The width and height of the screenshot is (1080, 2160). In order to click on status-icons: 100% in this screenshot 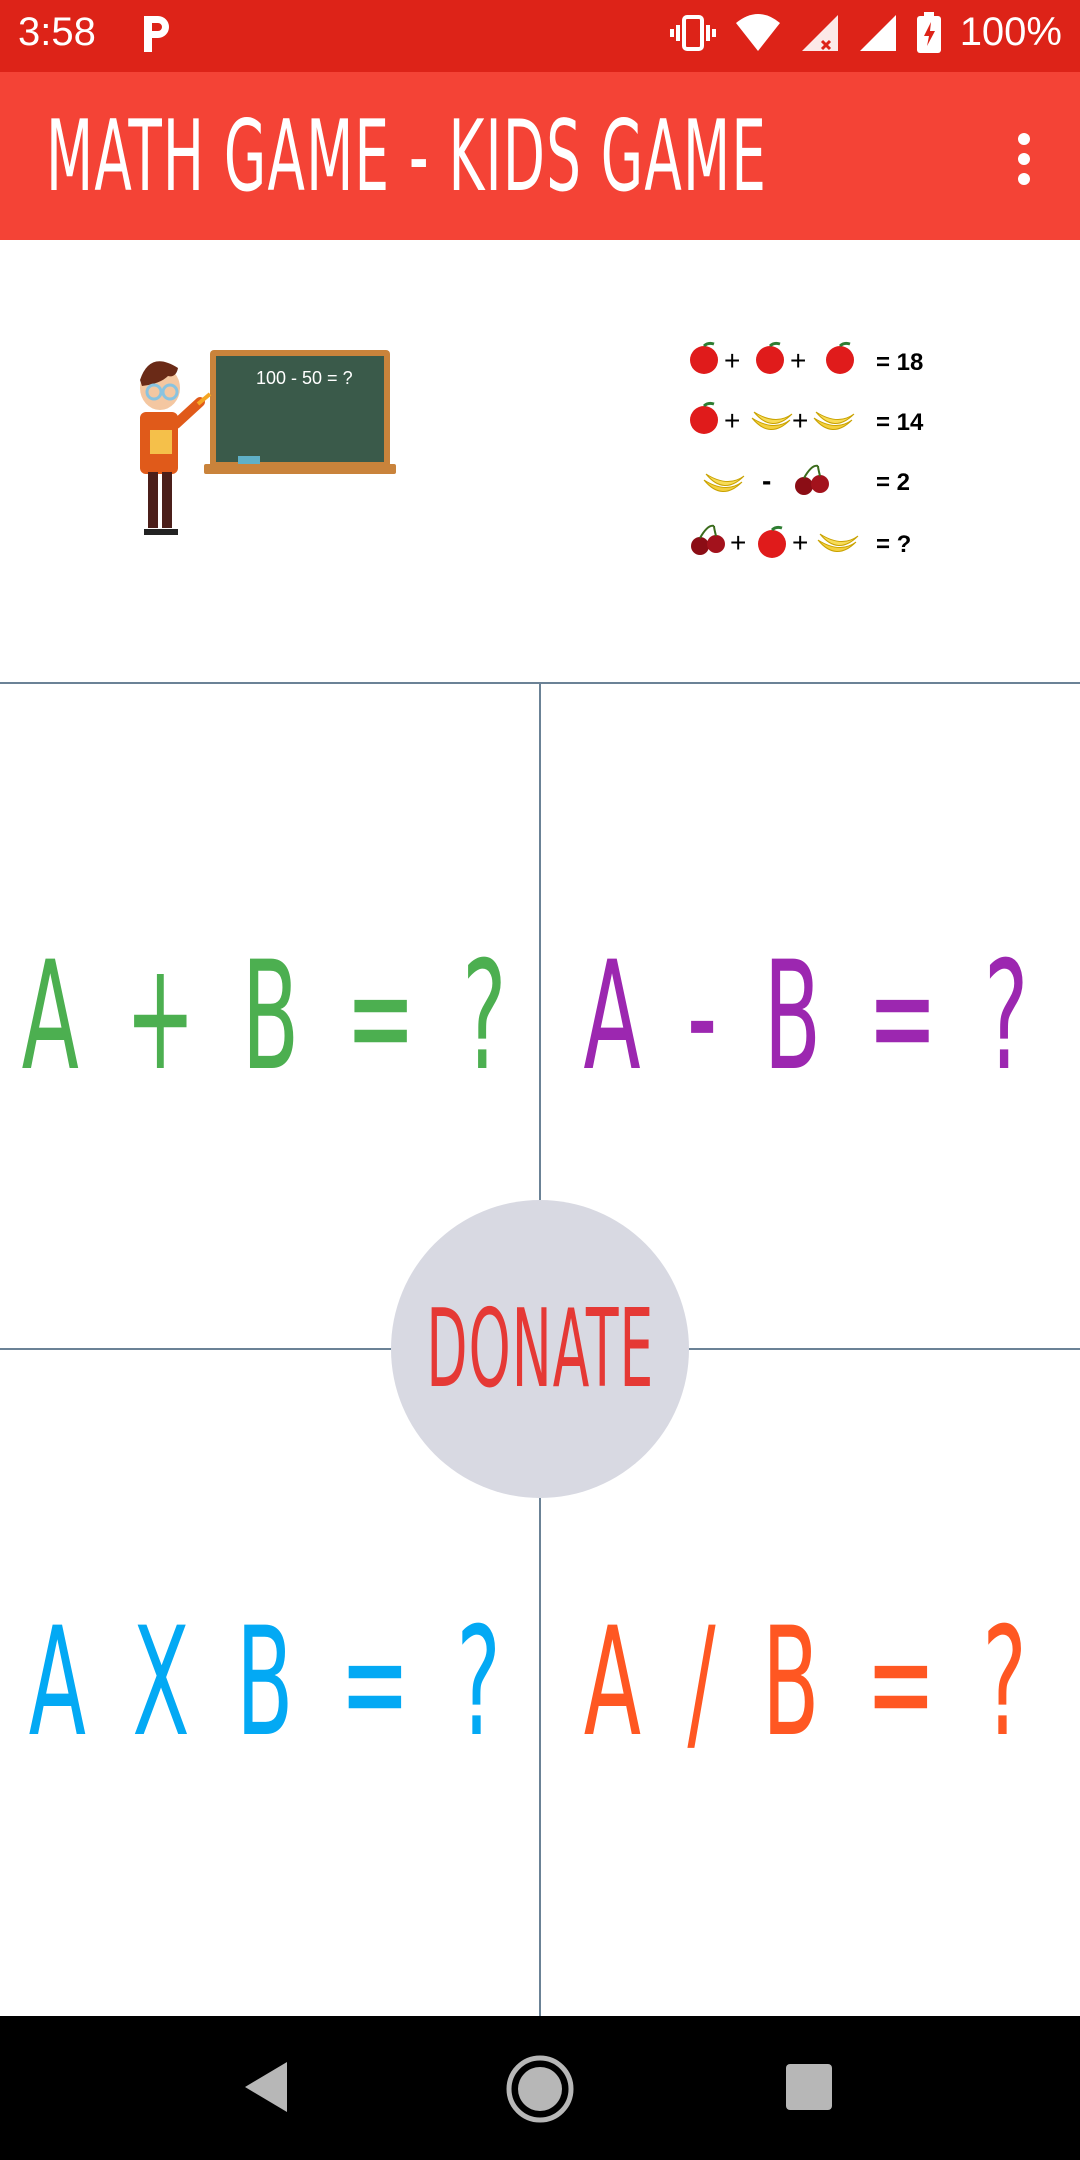, I will do `click(865, 32)`.